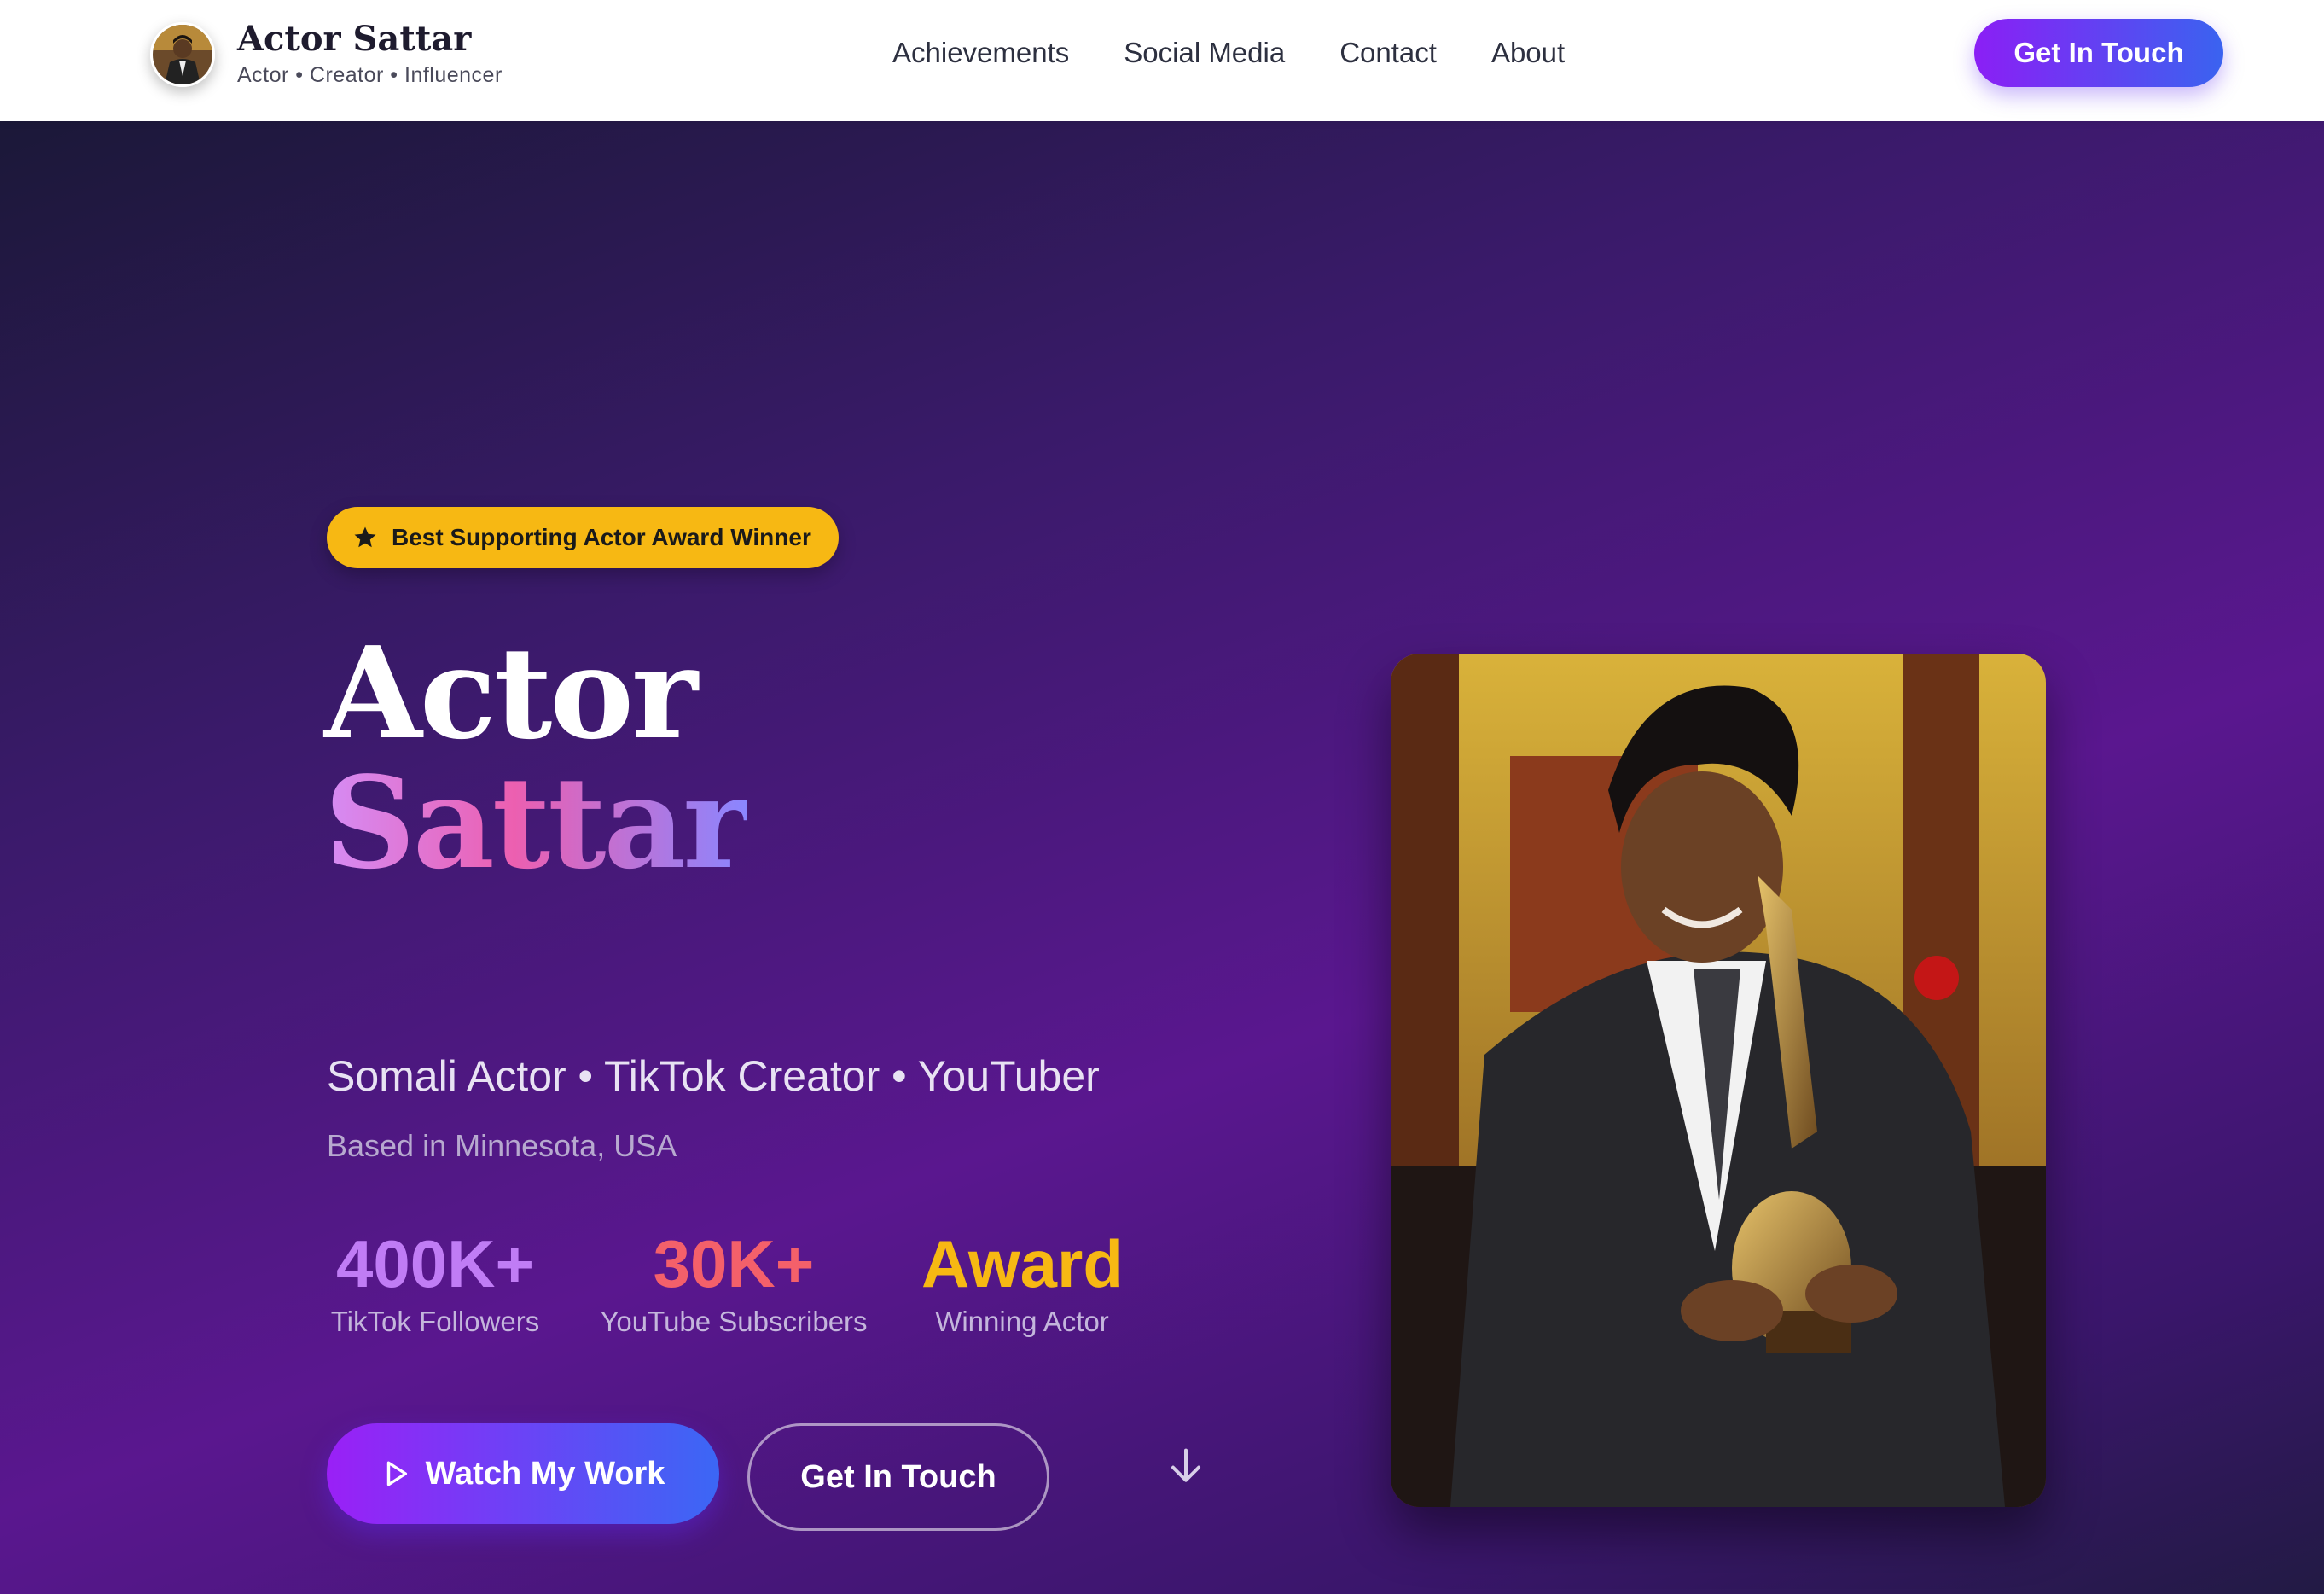  What do you see at coordinates (354, 39) in the screenshot?
I see `brand-name: Actor Sattar` at bounding box center [354, 39].